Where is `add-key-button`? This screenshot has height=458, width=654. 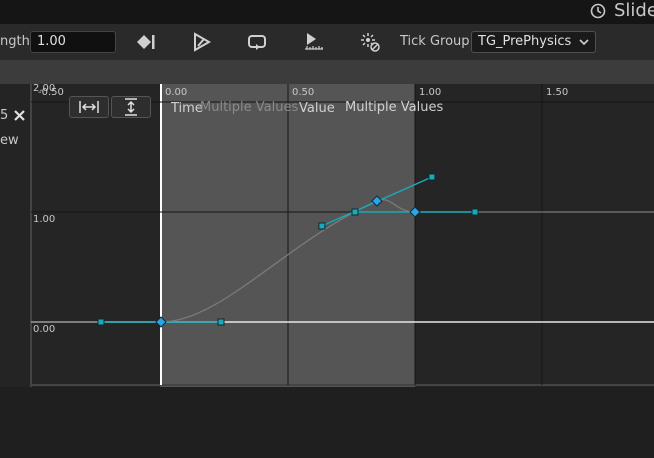 add-key-button is located at coordinates (146, 42).